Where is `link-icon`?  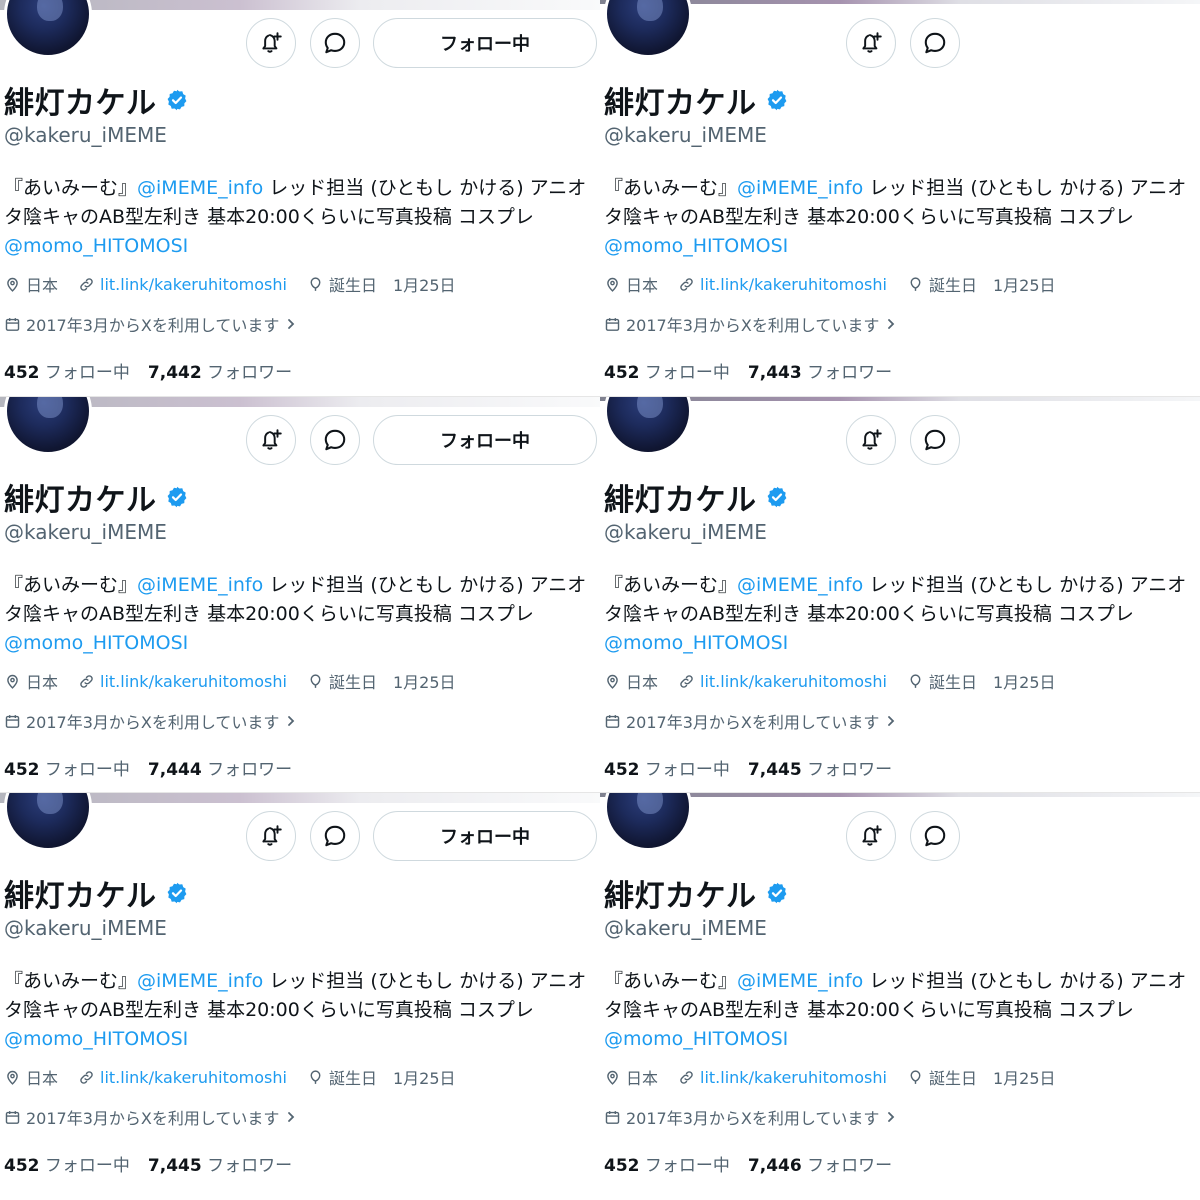 link-icon is located at coordinates (86, 681).